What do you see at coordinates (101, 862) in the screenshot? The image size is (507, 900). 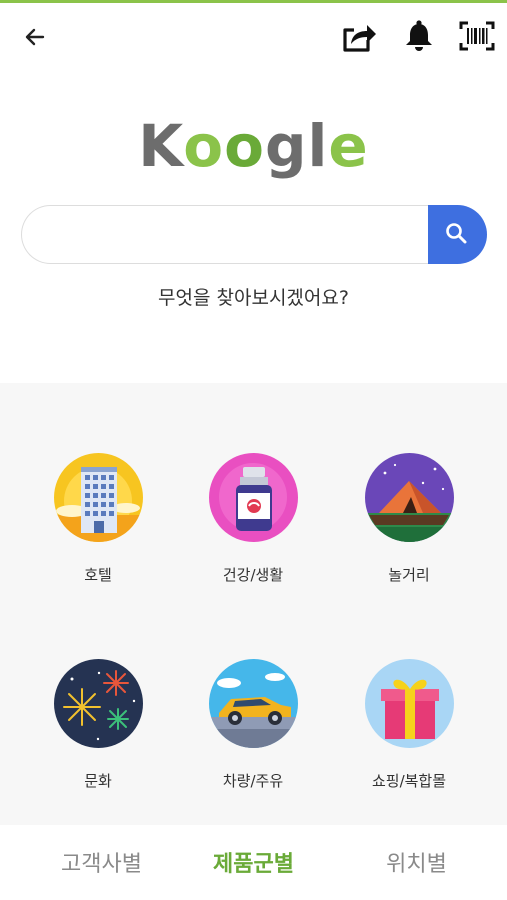 I see `tab-by-customer: 고객사별` at bounding box center [101, 862].